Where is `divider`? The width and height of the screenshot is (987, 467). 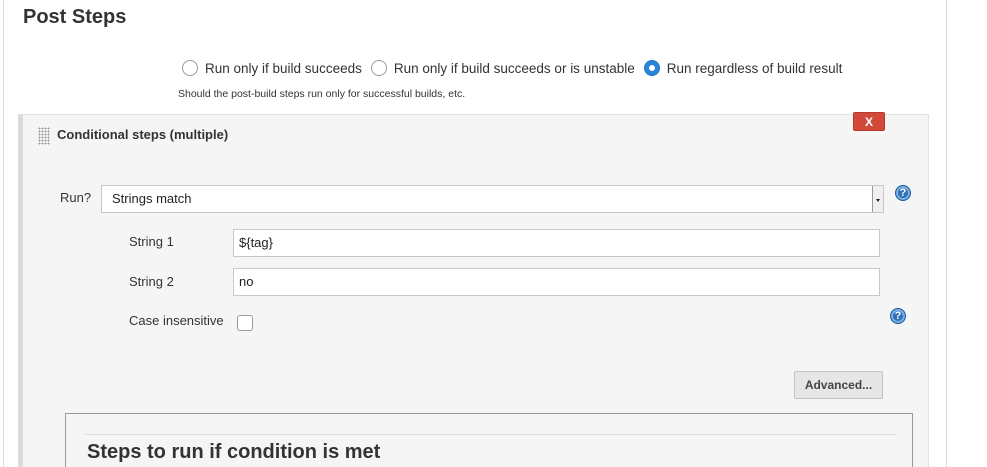 divider is located at coordinates (491, 434).